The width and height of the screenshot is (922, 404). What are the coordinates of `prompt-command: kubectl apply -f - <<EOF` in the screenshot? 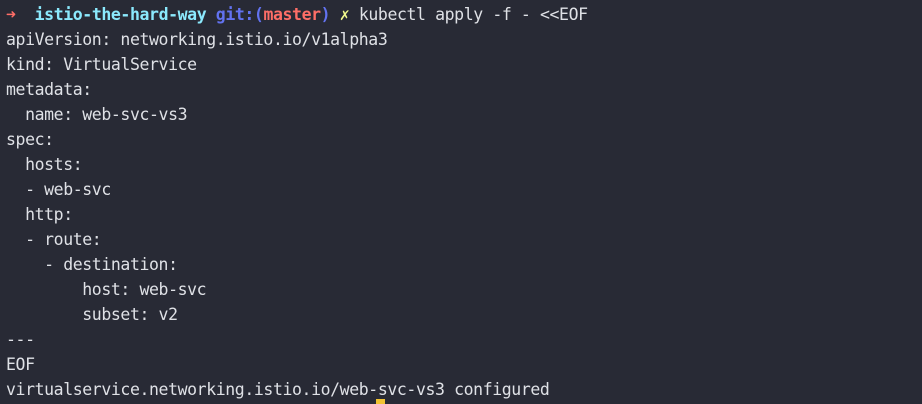 It's located at (473, 14).